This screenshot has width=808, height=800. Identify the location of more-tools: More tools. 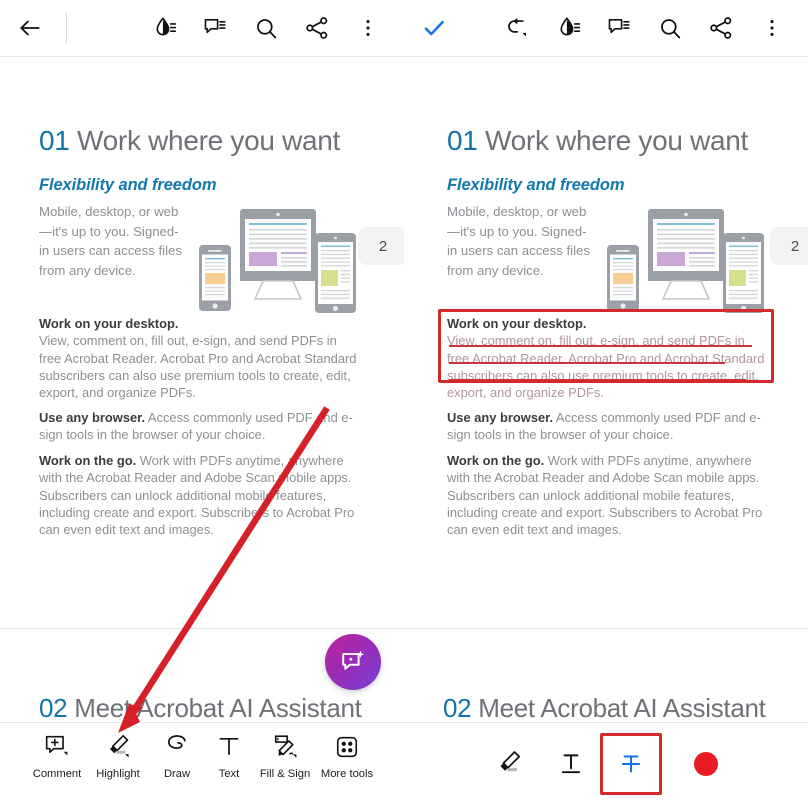
(347, 755).